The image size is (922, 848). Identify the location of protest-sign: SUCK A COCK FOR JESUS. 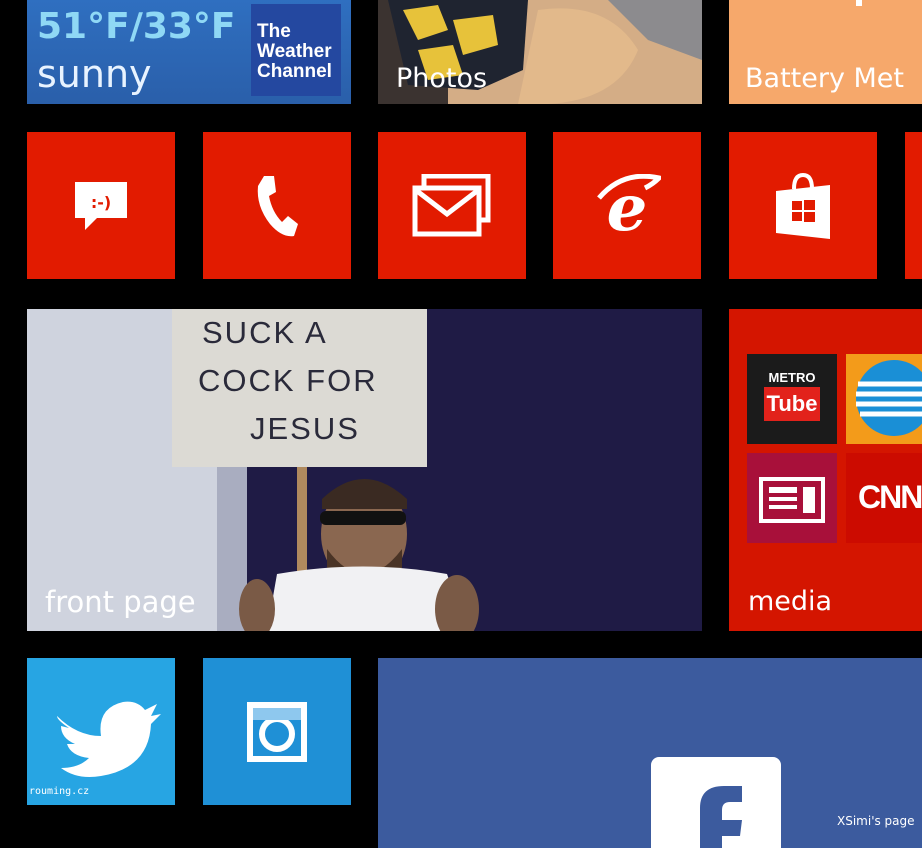
(299, 388).